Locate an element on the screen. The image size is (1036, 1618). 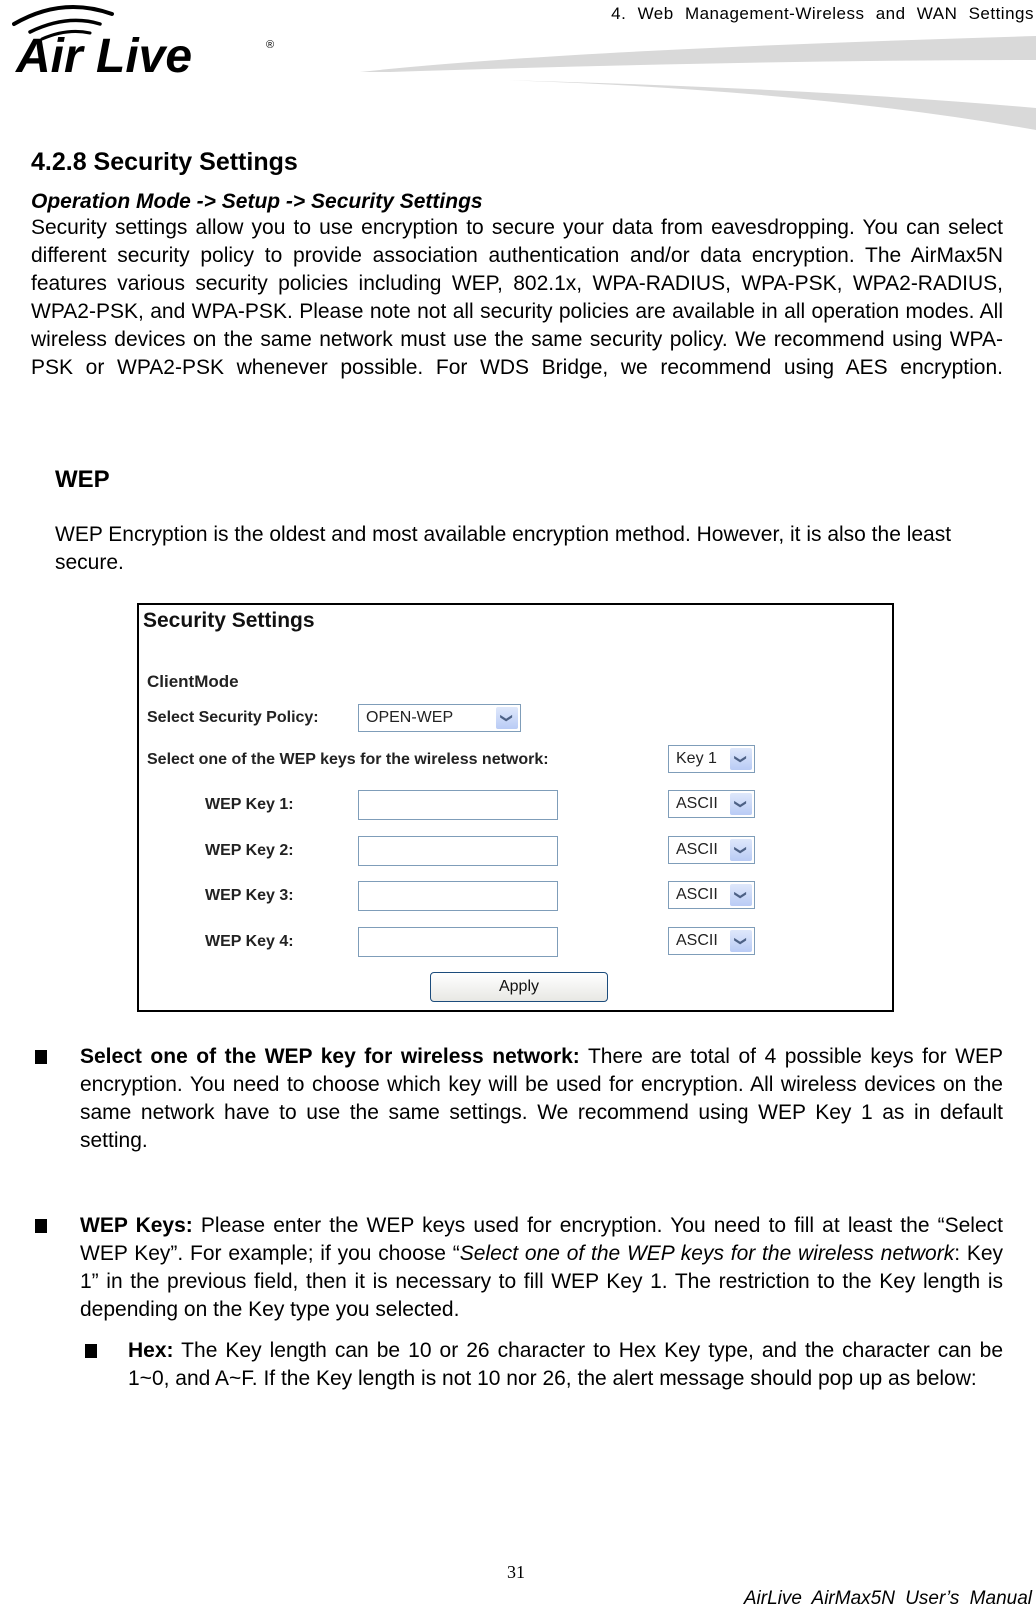
wep-key-select-value: Key 1 is located at coordinates (696, 758).